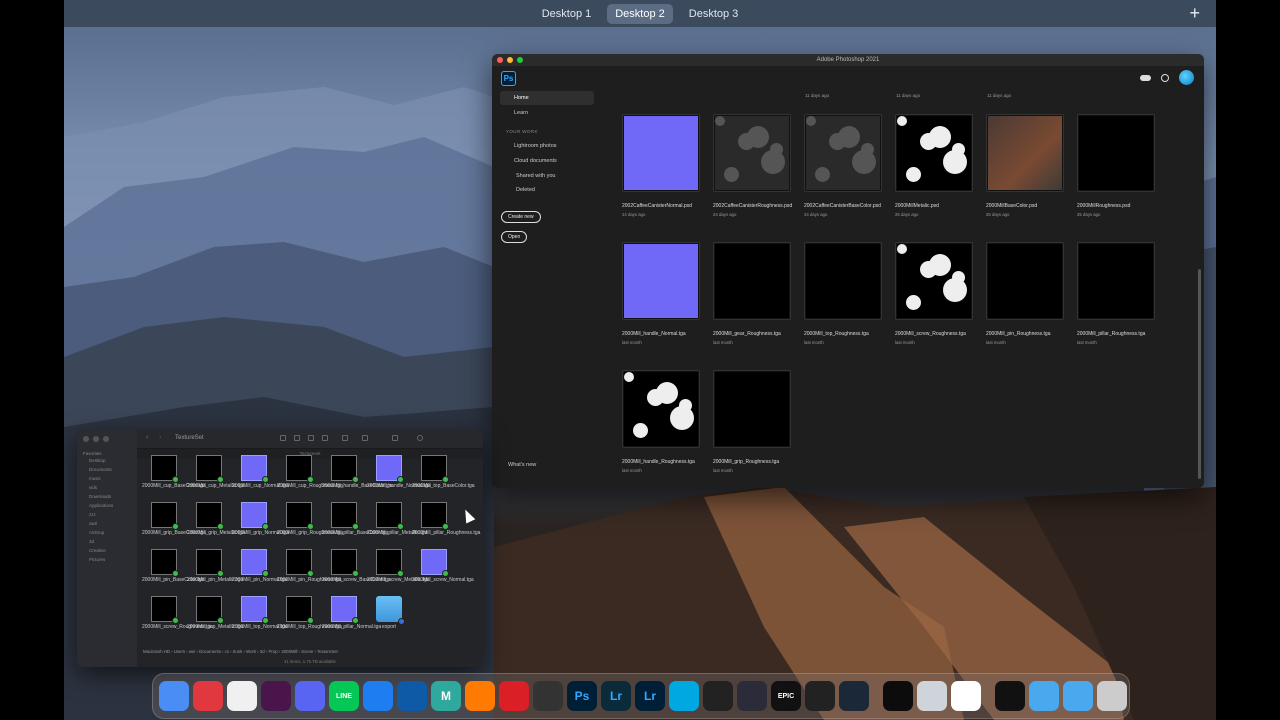 The image size is (1280, 720). What do you see at coordinates (514, 237) in the screenshot?
I see `open-button: Open` at bounding box center [514, 237].